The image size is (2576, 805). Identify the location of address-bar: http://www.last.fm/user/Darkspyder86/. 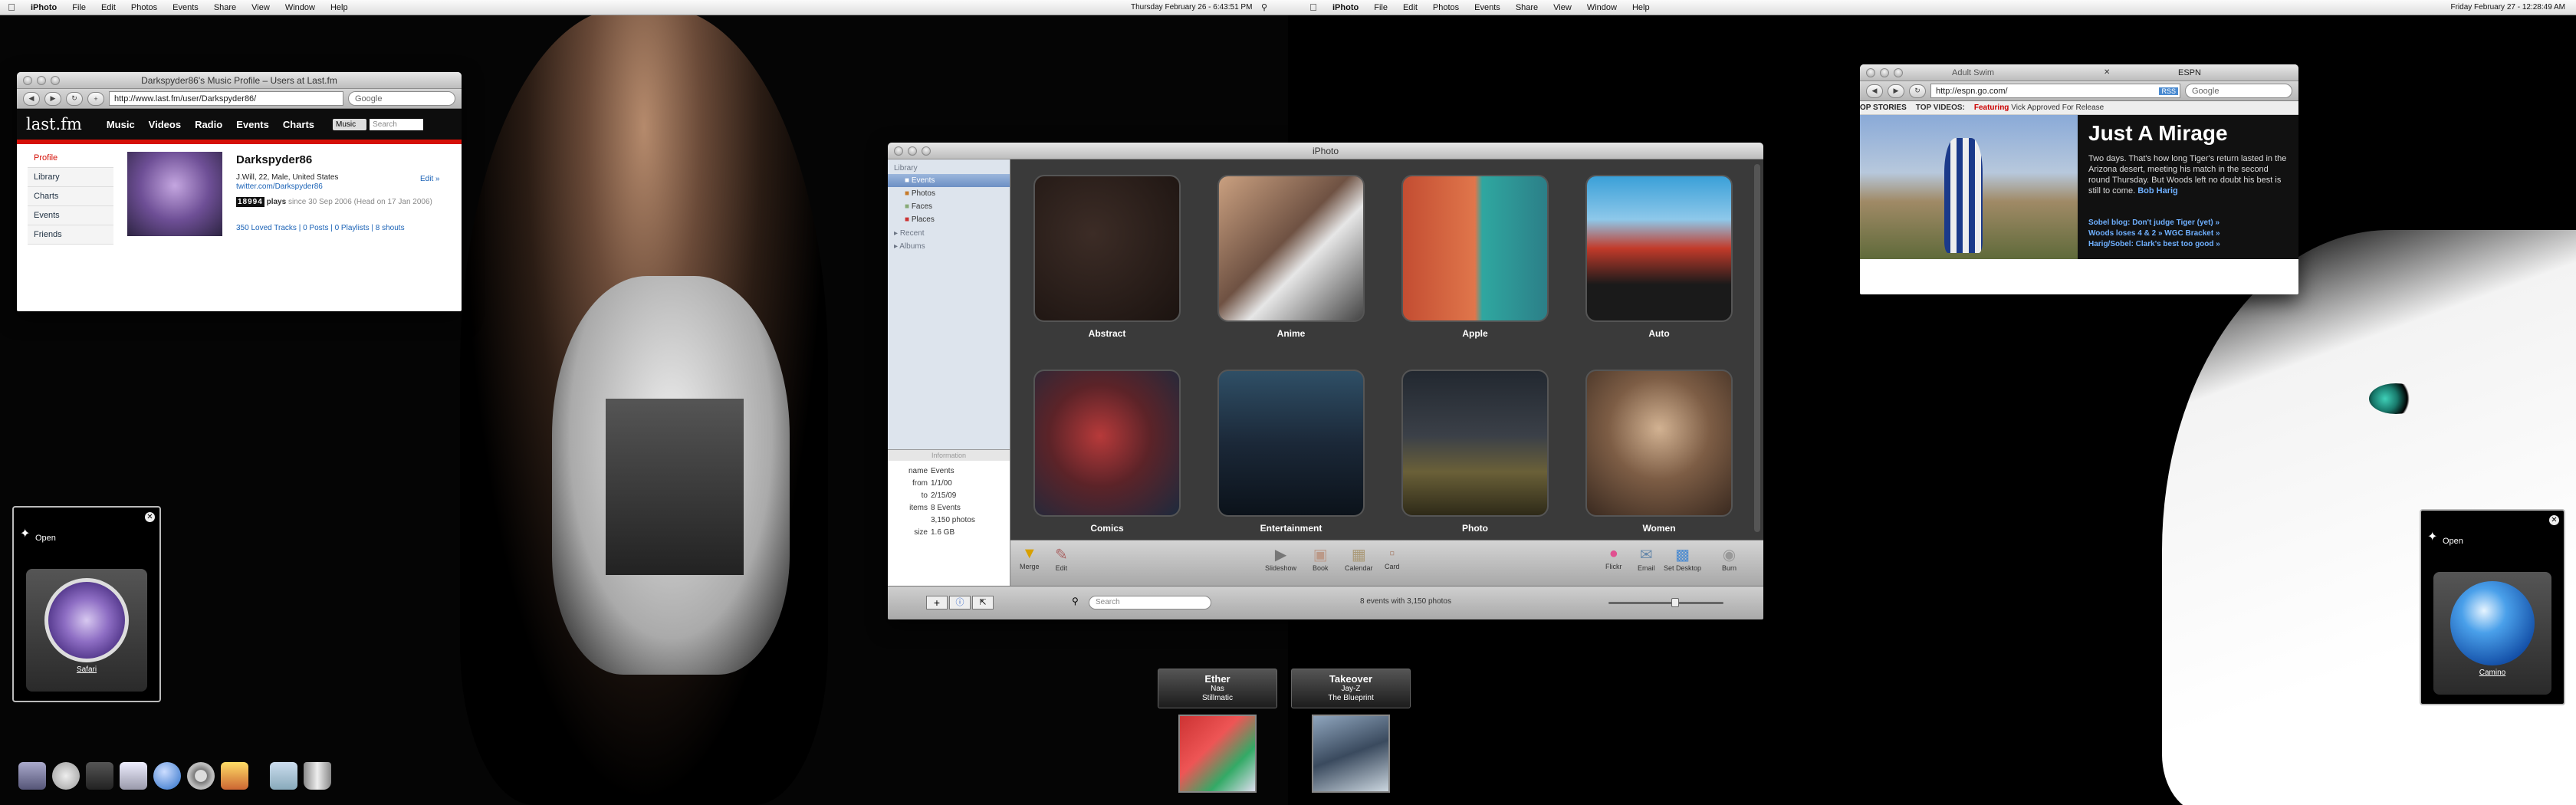
(226, 99).